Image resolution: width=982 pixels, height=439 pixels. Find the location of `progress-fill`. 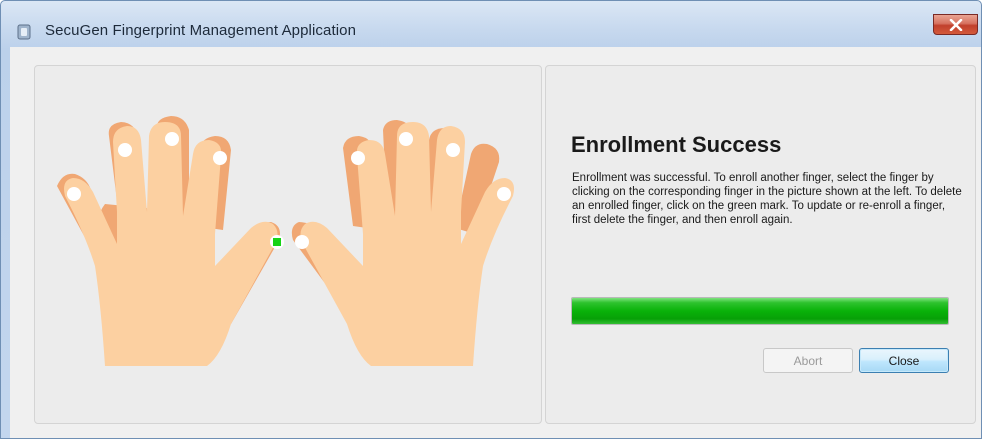

progress-fill is located at coordinates (760, 311).